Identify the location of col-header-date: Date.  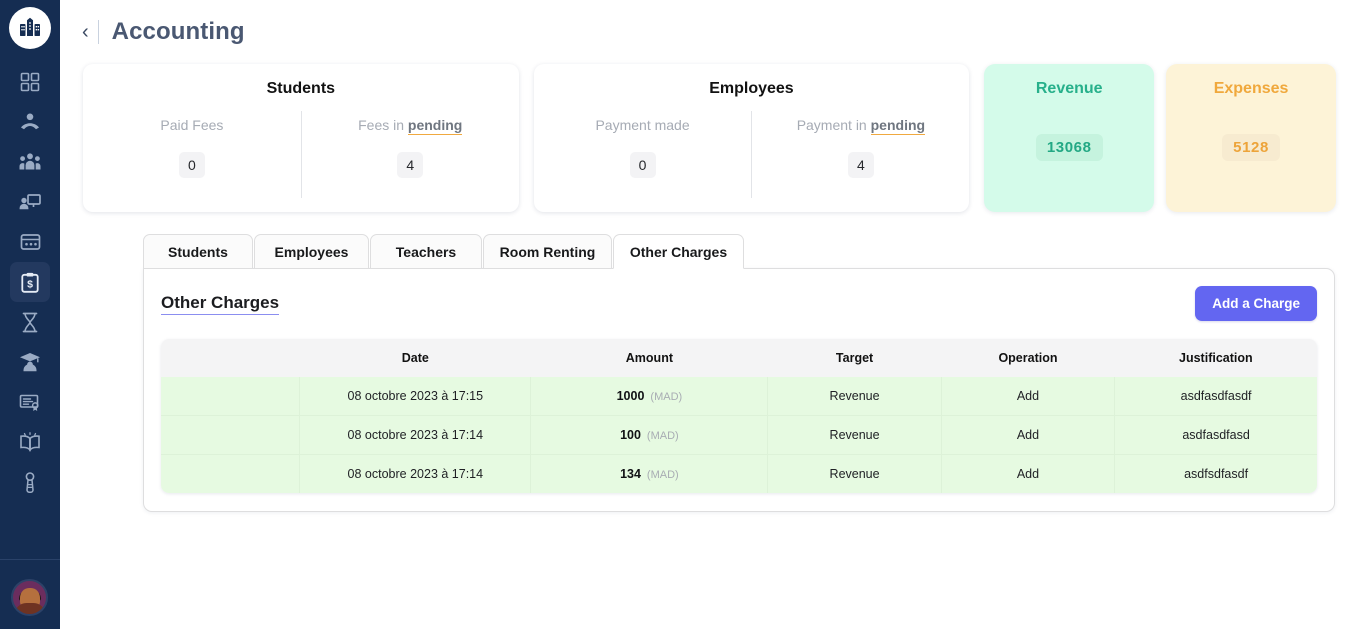
(415, 358).